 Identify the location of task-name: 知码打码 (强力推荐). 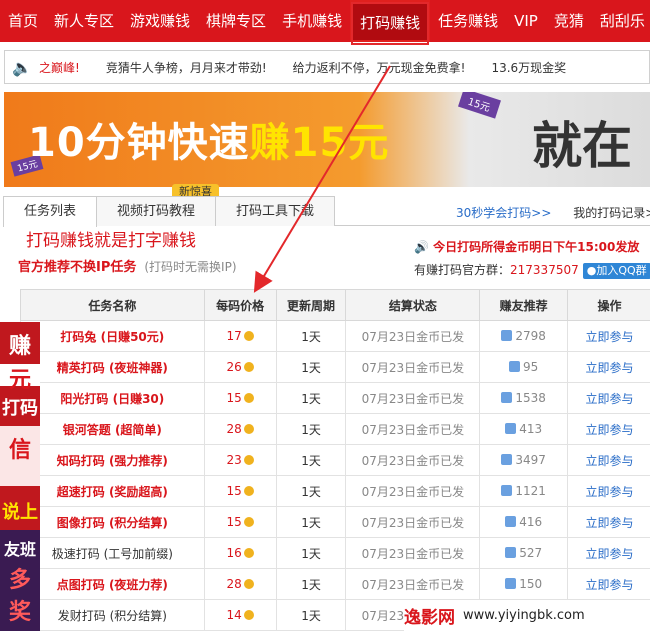
(112, 460).